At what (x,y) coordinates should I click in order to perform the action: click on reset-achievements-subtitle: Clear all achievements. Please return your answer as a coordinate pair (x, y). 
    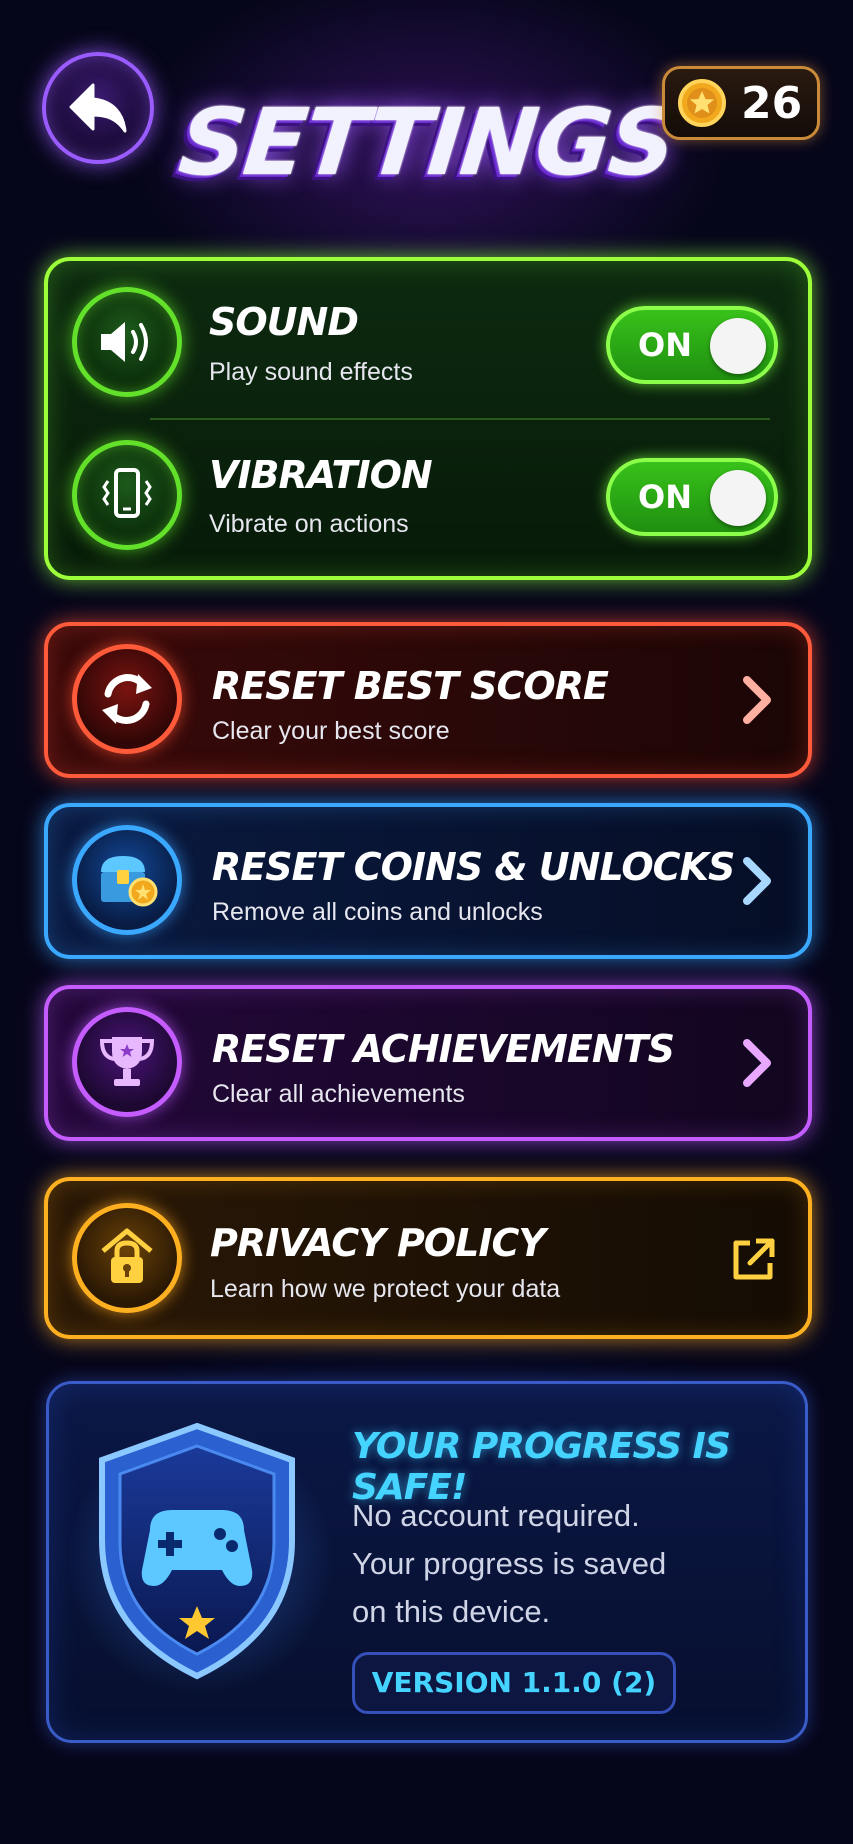
    Looking at the image, I should click on (338, 1094).